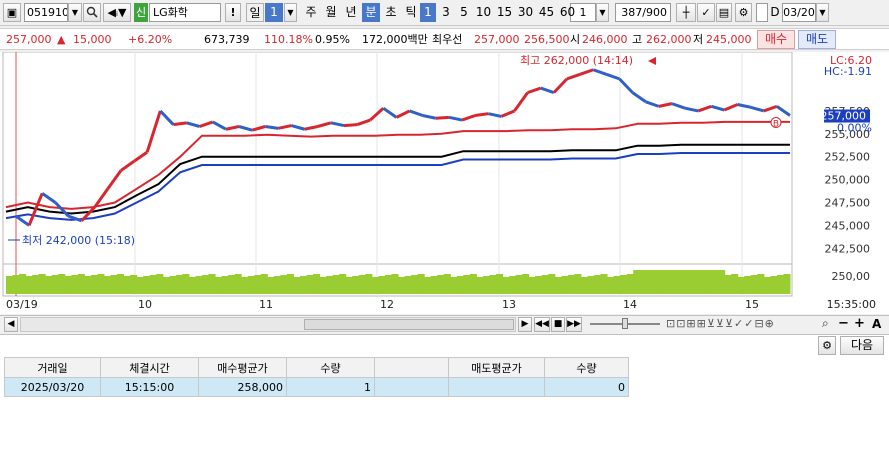 The image size is (889, 475). I want to click on stop-icon: ■, so click(558, 324).